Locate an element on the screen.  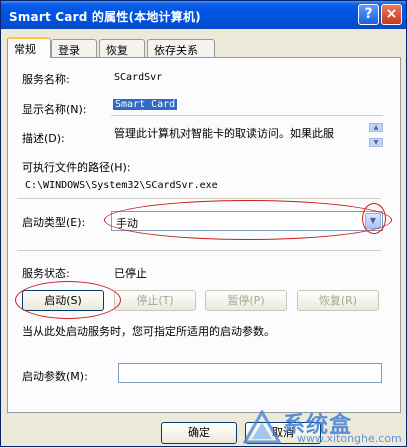
watermark-url: www.xitonghe.com is located at coordinates (349, 438).